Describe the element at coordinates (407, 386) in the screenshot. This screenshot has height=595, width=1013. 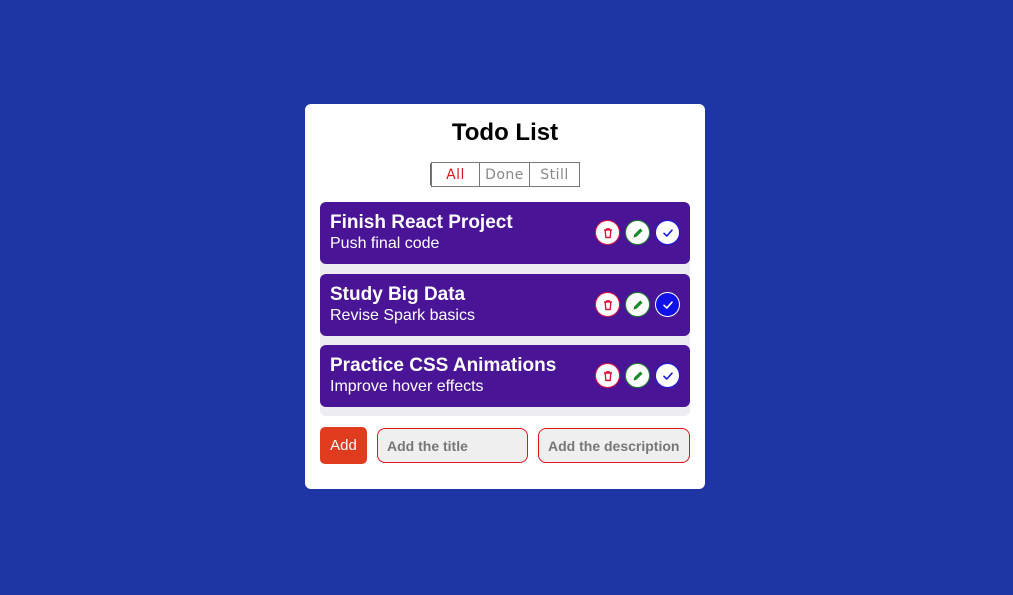
I see `todo-description: Improve hover effects` at that location.